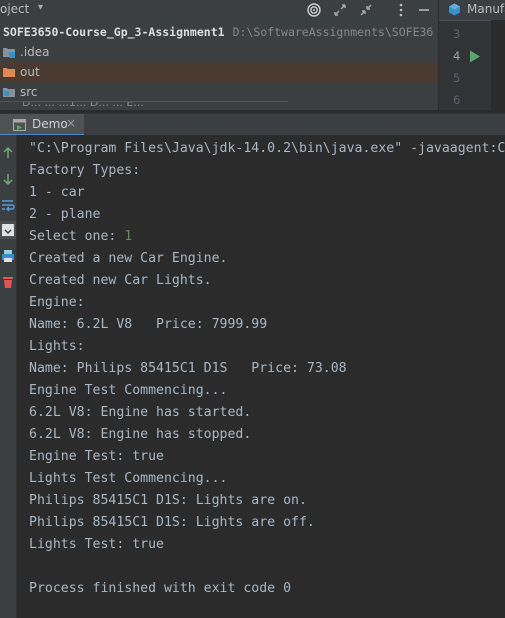 The height and width of the screenshot is (618, 505). What do you see at coordinates (148, 324) in the screenshot?
I see `console-line: Name: 6.2L V8 Price: 7999.99` at bounding box center [148, 324].